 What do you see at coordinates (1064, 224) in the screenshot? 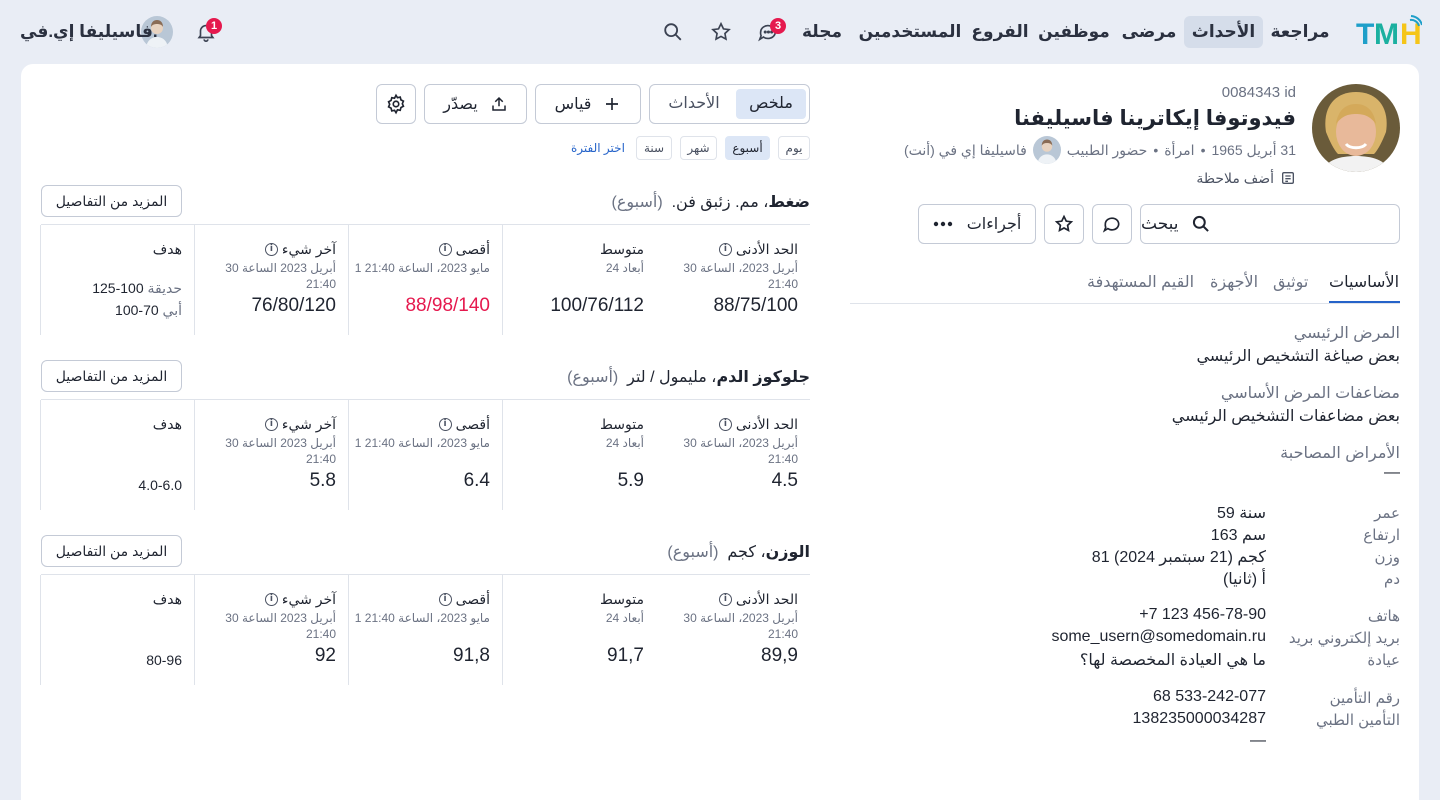
I see `favorite-patient-button` at bounding box center [1064, 224].